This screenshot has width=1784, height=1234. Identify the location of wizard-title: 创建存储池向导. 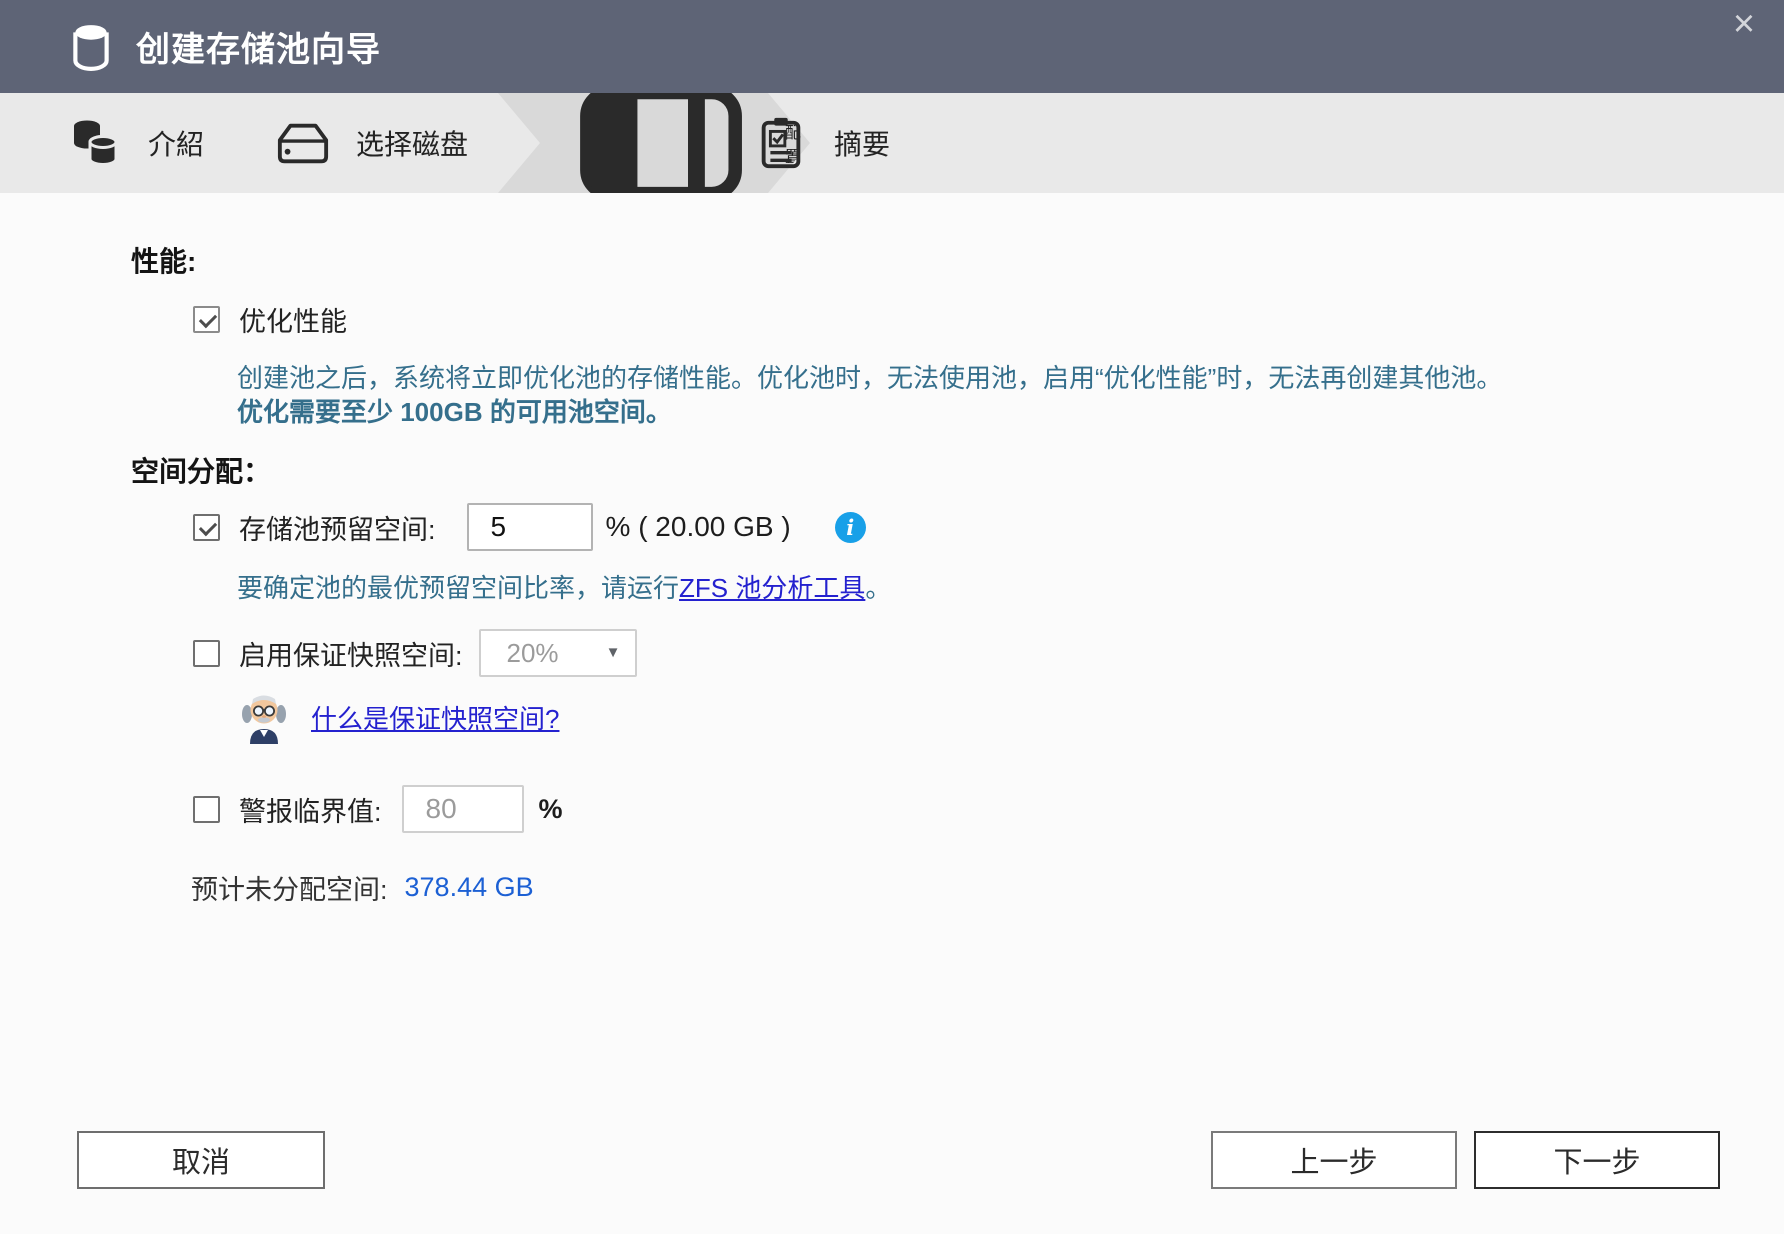
(258, 50).